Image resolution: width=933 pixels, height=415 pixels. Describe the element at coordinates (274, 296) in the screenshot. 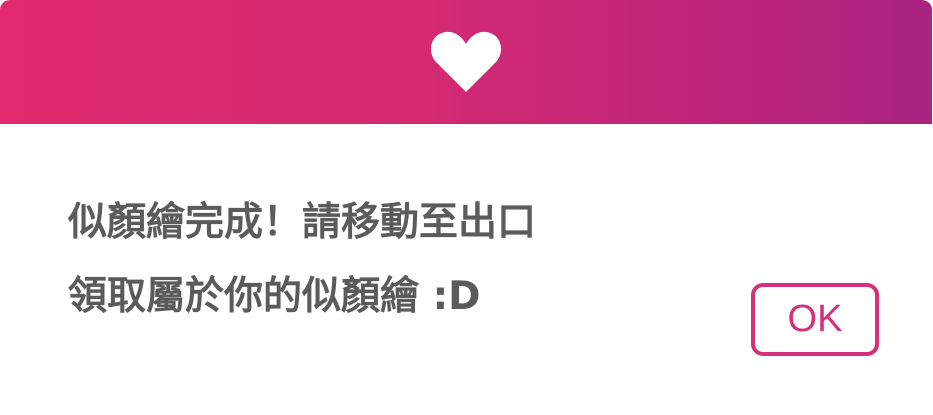

I see `message-line-2: 領取屬於你的似顏繪 :D` at that location.